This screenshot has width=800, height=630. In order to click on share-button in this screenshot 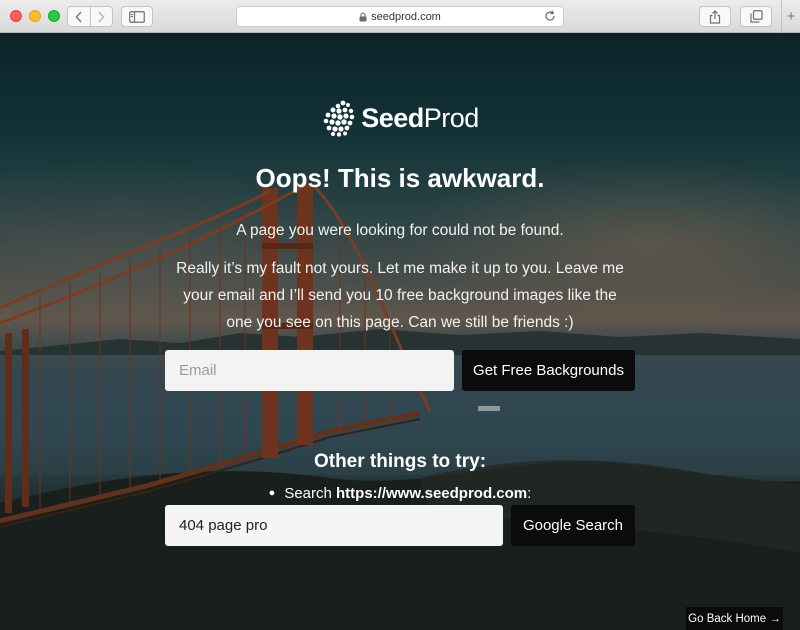, I will do `click(715, 16)`.